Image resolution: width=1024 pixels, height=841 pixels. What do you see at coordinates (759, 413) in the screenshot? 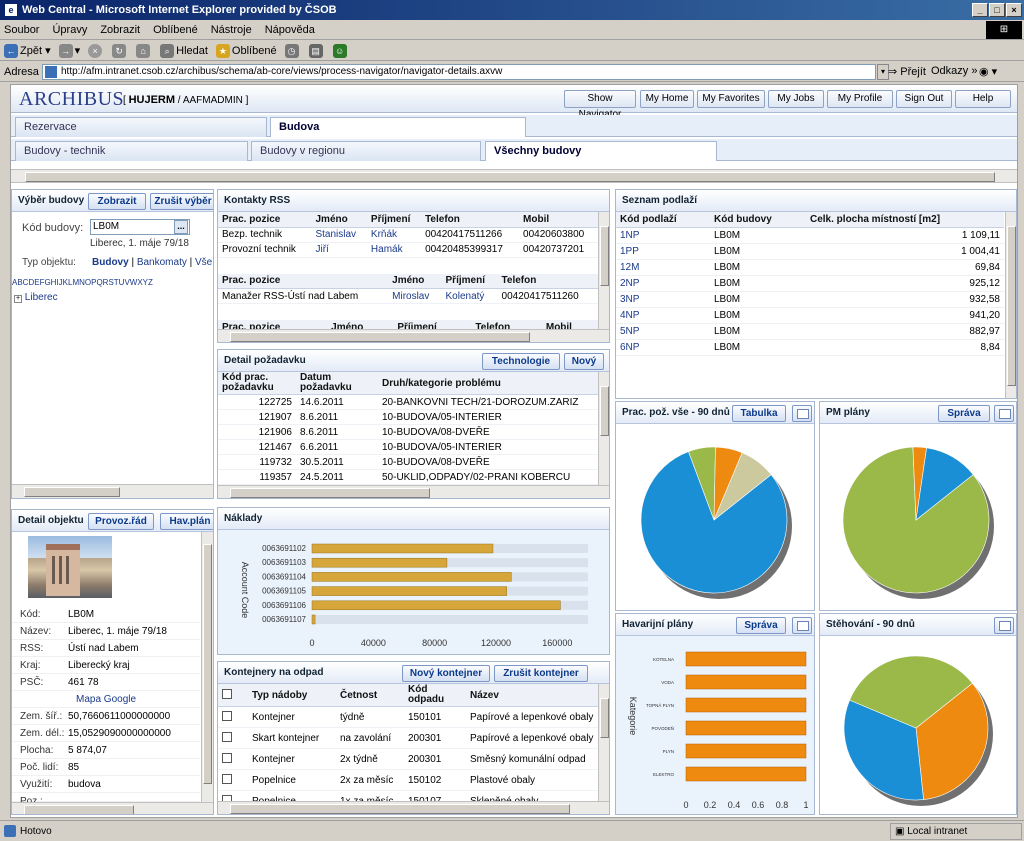
I see `tabulka-button: Tabulka` at bounding box center [759, 413].